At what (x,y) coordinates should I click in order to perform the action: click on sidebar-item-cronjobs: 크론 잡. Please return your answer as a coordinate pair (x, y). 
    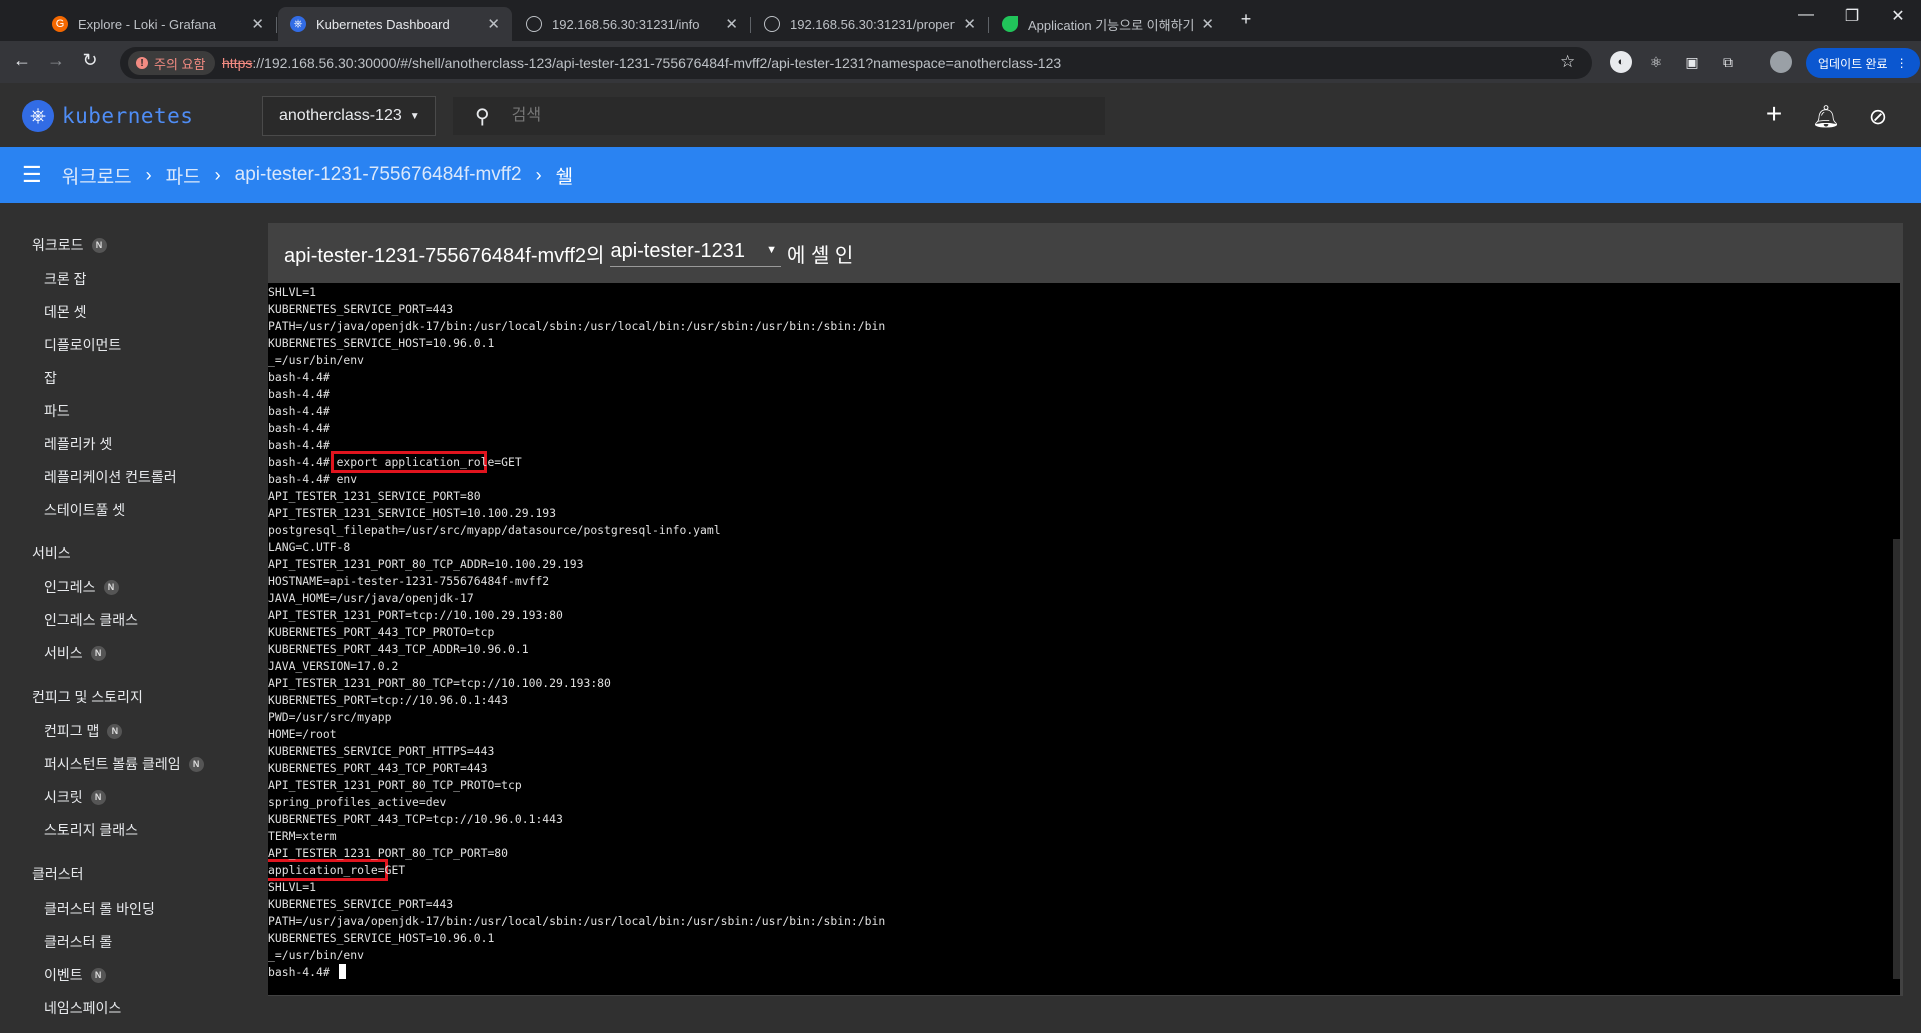
    Looking at the image, I should click on (65, 279).